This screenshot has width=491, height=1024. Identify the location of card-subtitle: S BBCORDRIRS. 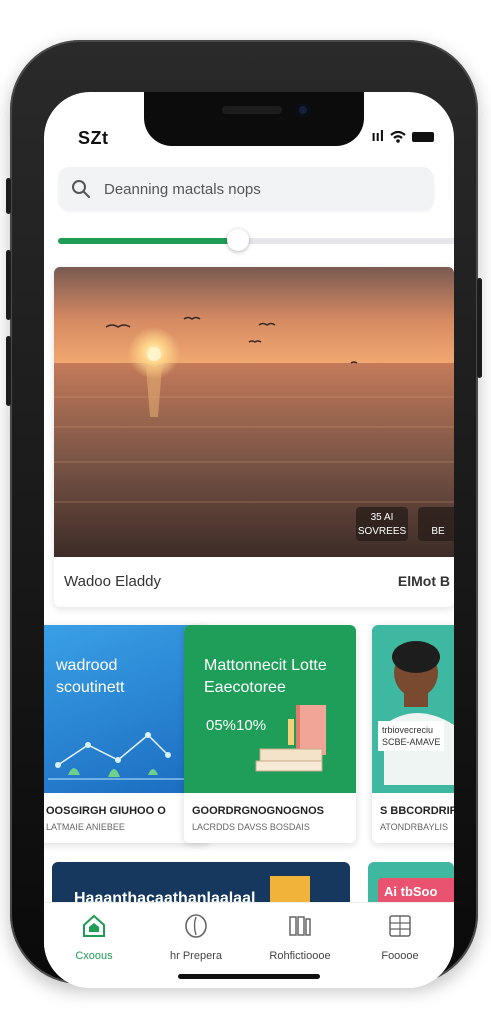
(417, 811).